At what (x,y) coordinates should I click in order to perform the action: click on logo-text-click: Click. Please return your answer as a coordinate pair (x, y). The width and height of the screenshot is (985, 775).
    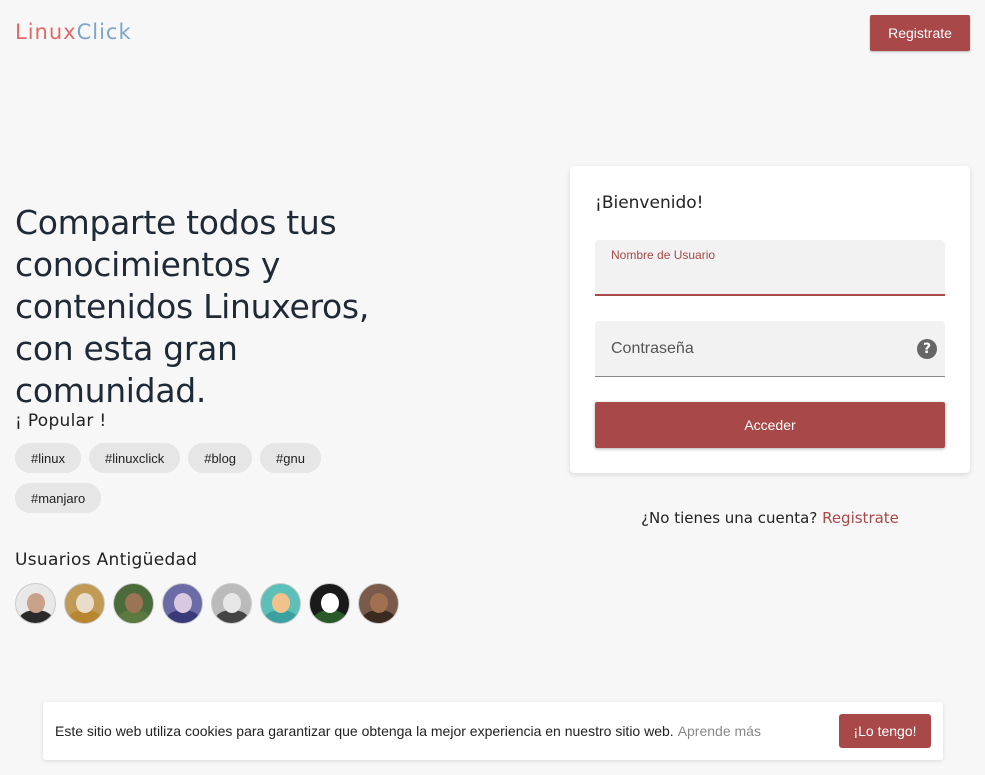
    Looking at the image, I should click on (104, 32).